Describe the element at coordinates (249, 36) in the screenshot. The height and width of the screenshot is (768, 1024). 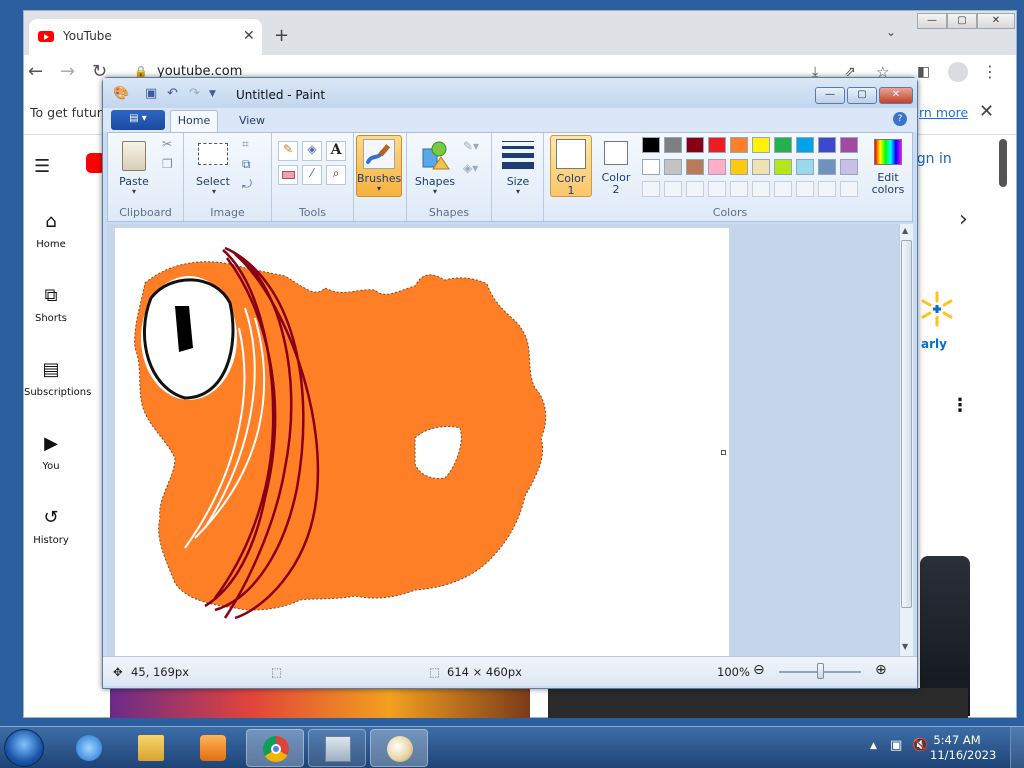
I see `tab-close-button: ✕` at that location.